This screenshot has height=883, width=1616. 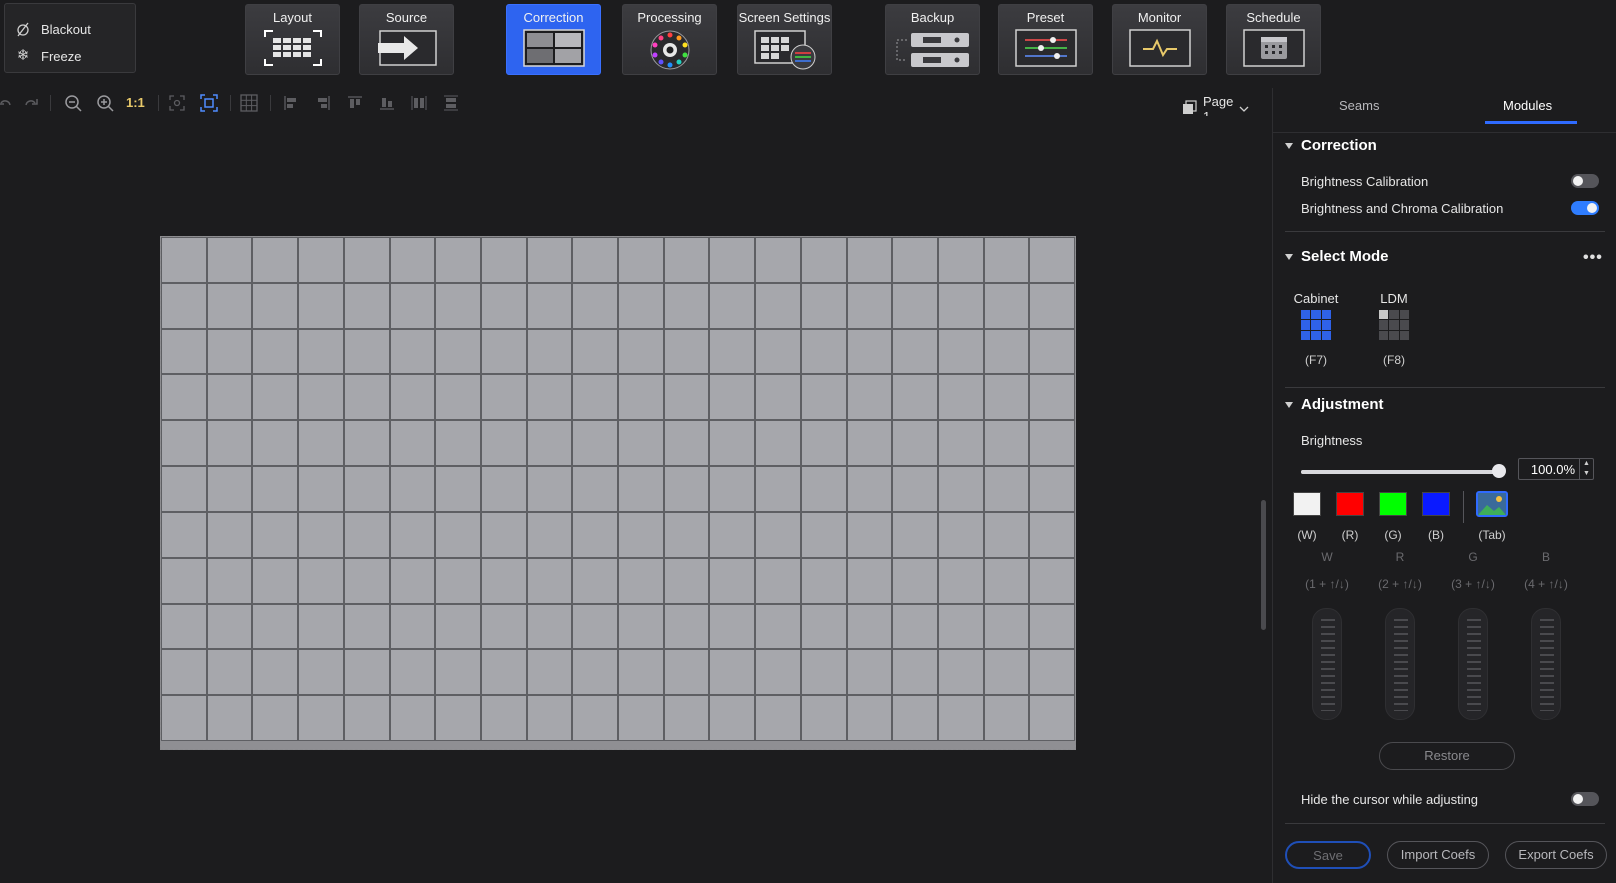 I want to click on green-swatch-button, so click(x=1393, y=504).